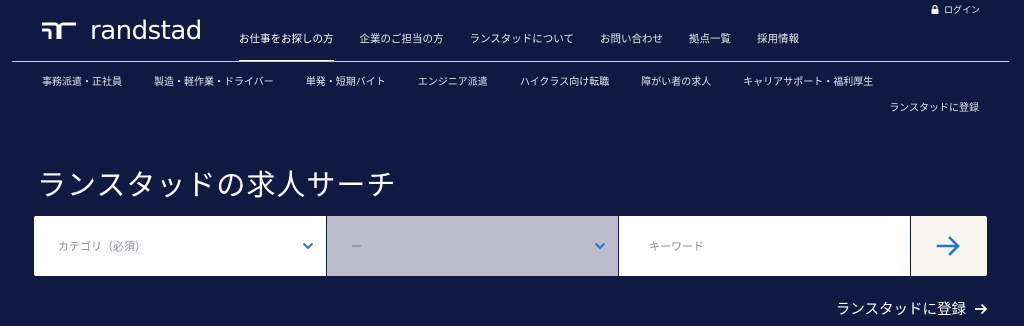  I want to click on search-submit-button, so click(948, 246).